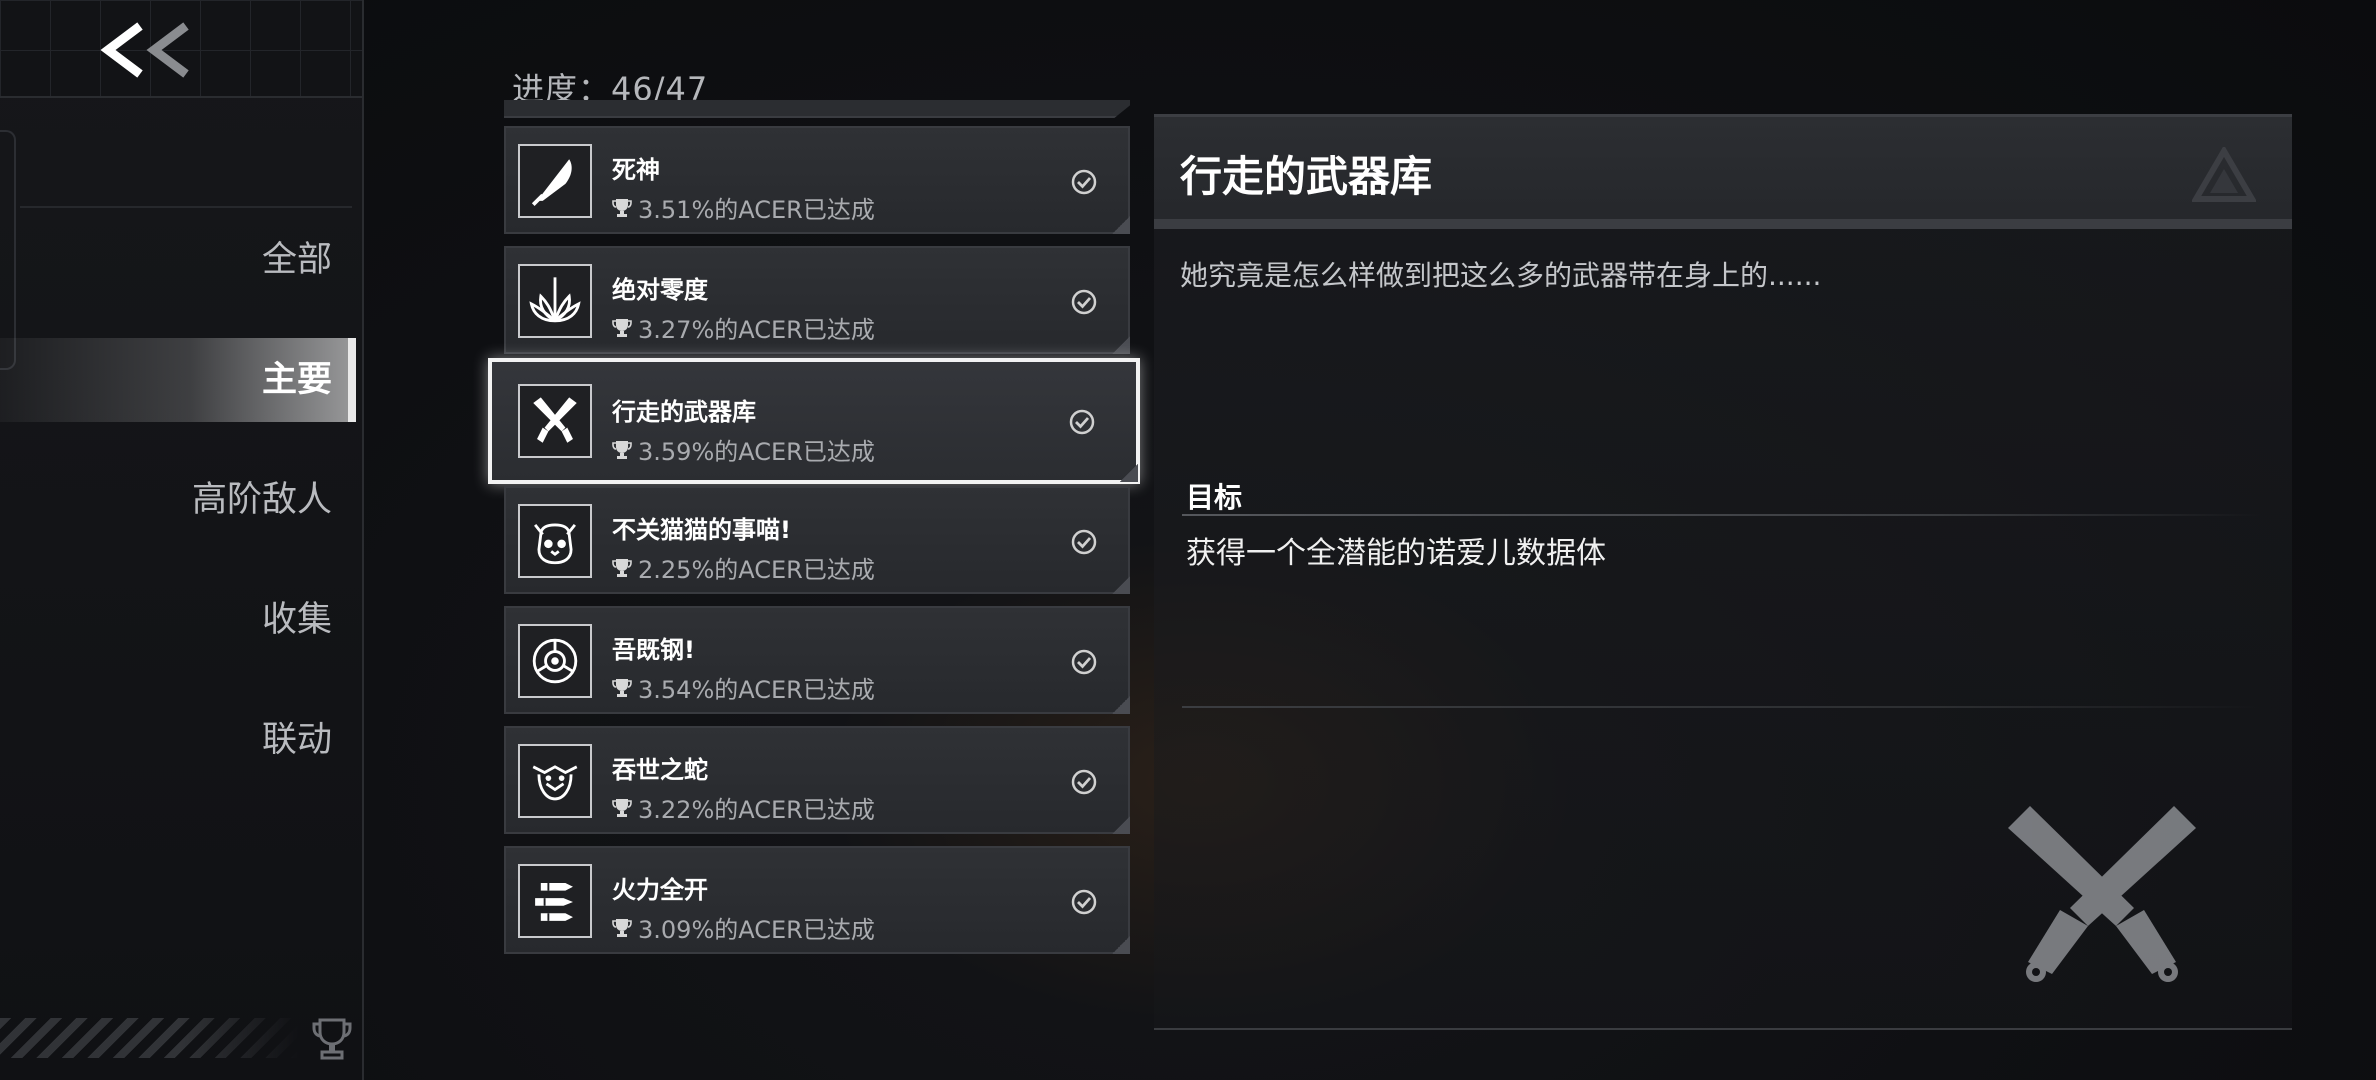 This screenshot has width=2376, height=1080. What do you see at coordinates (150, 1038) in the screenshot?
I see `decorative-stripes` at bounding box center [150, 1038].